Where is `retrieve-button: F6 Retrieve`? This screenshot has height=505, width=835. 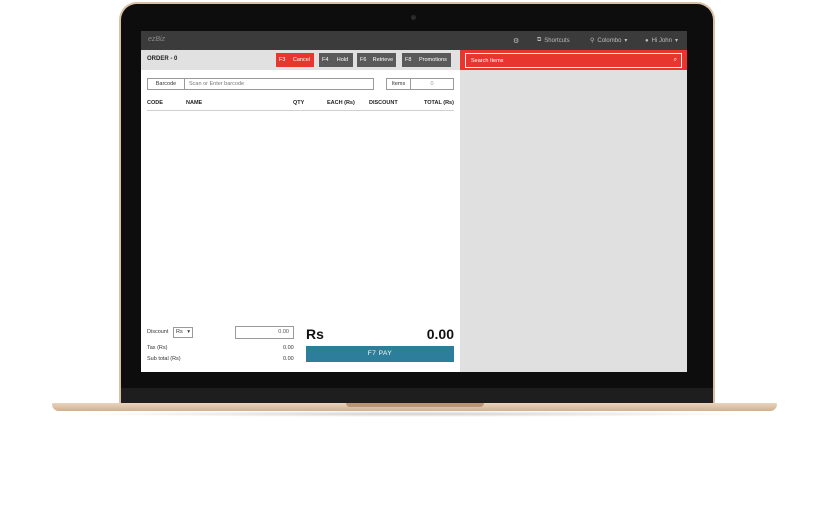
retrieve-button: F6 Retrieve is located at coordinates (377, 60).